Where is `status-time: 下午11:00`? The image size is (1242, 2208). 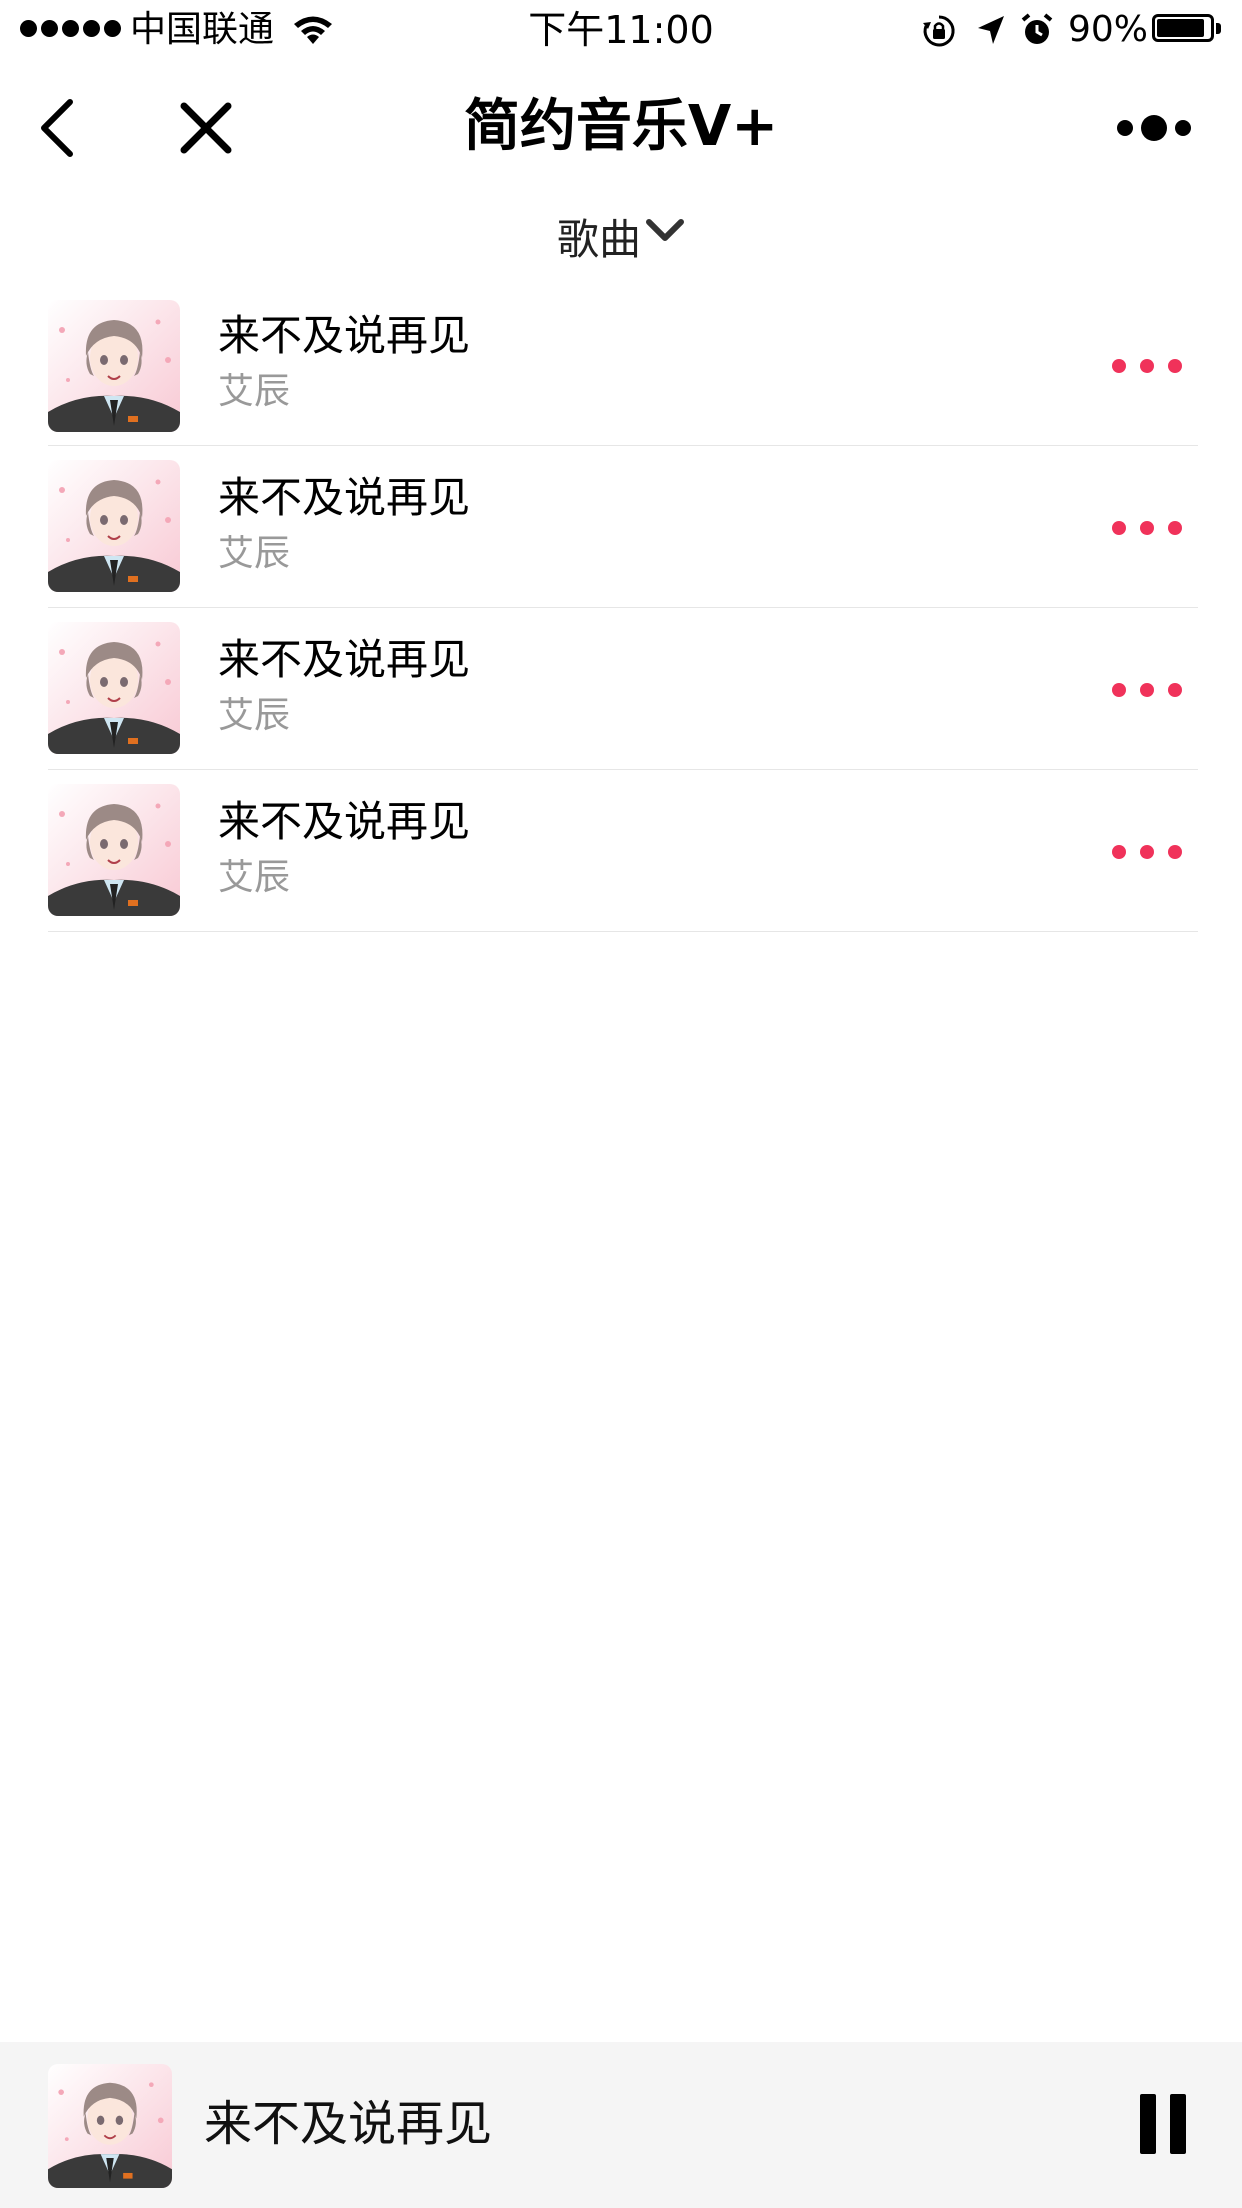 status-time: 下午11:00 is located at coordinates (621, 30).